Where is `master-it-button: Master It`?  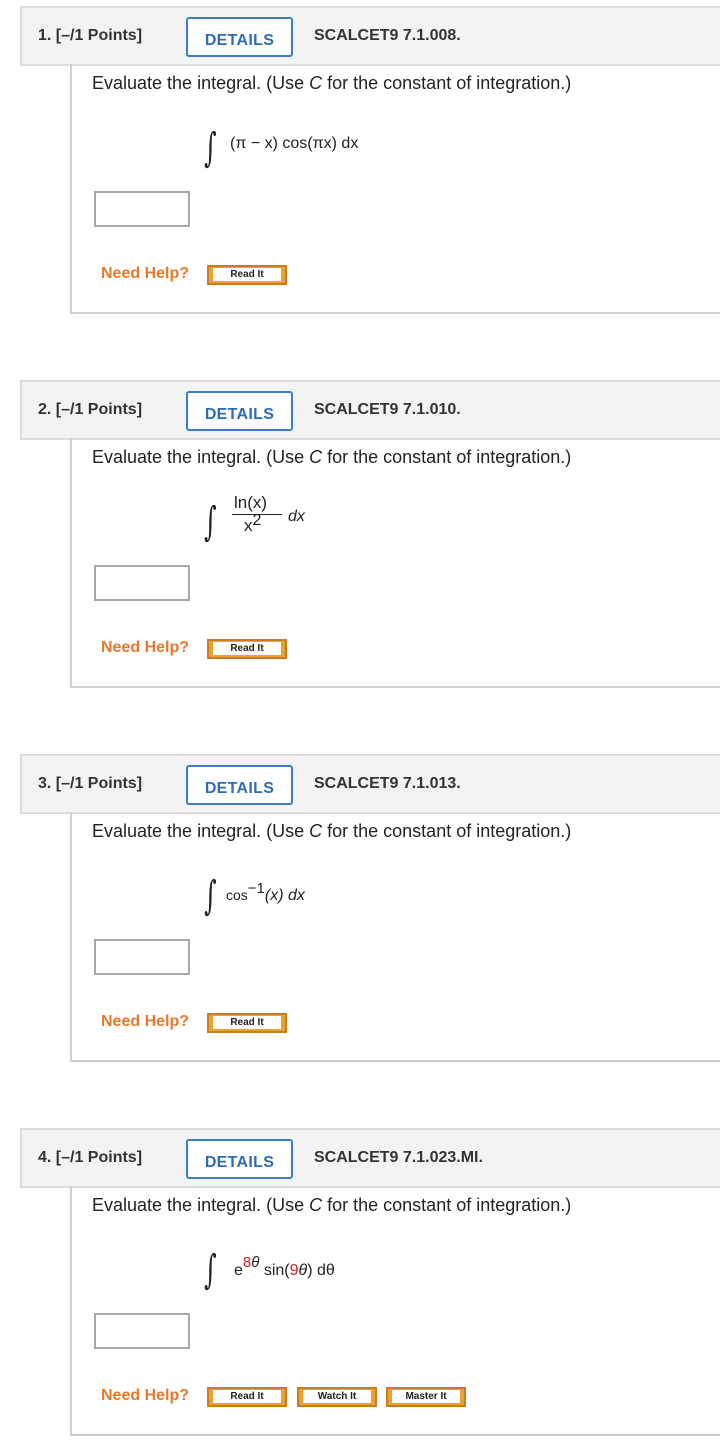
master-it-button: Master It is located at coordinates (426, 1397).